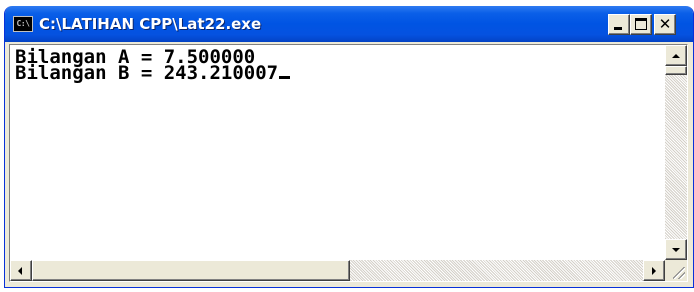 This screenshot has height=292, width=694. What do you see at coordinates (679, 273) in the screenshot?
I see `resize-grip-icon` at bounding box center [679, 273].